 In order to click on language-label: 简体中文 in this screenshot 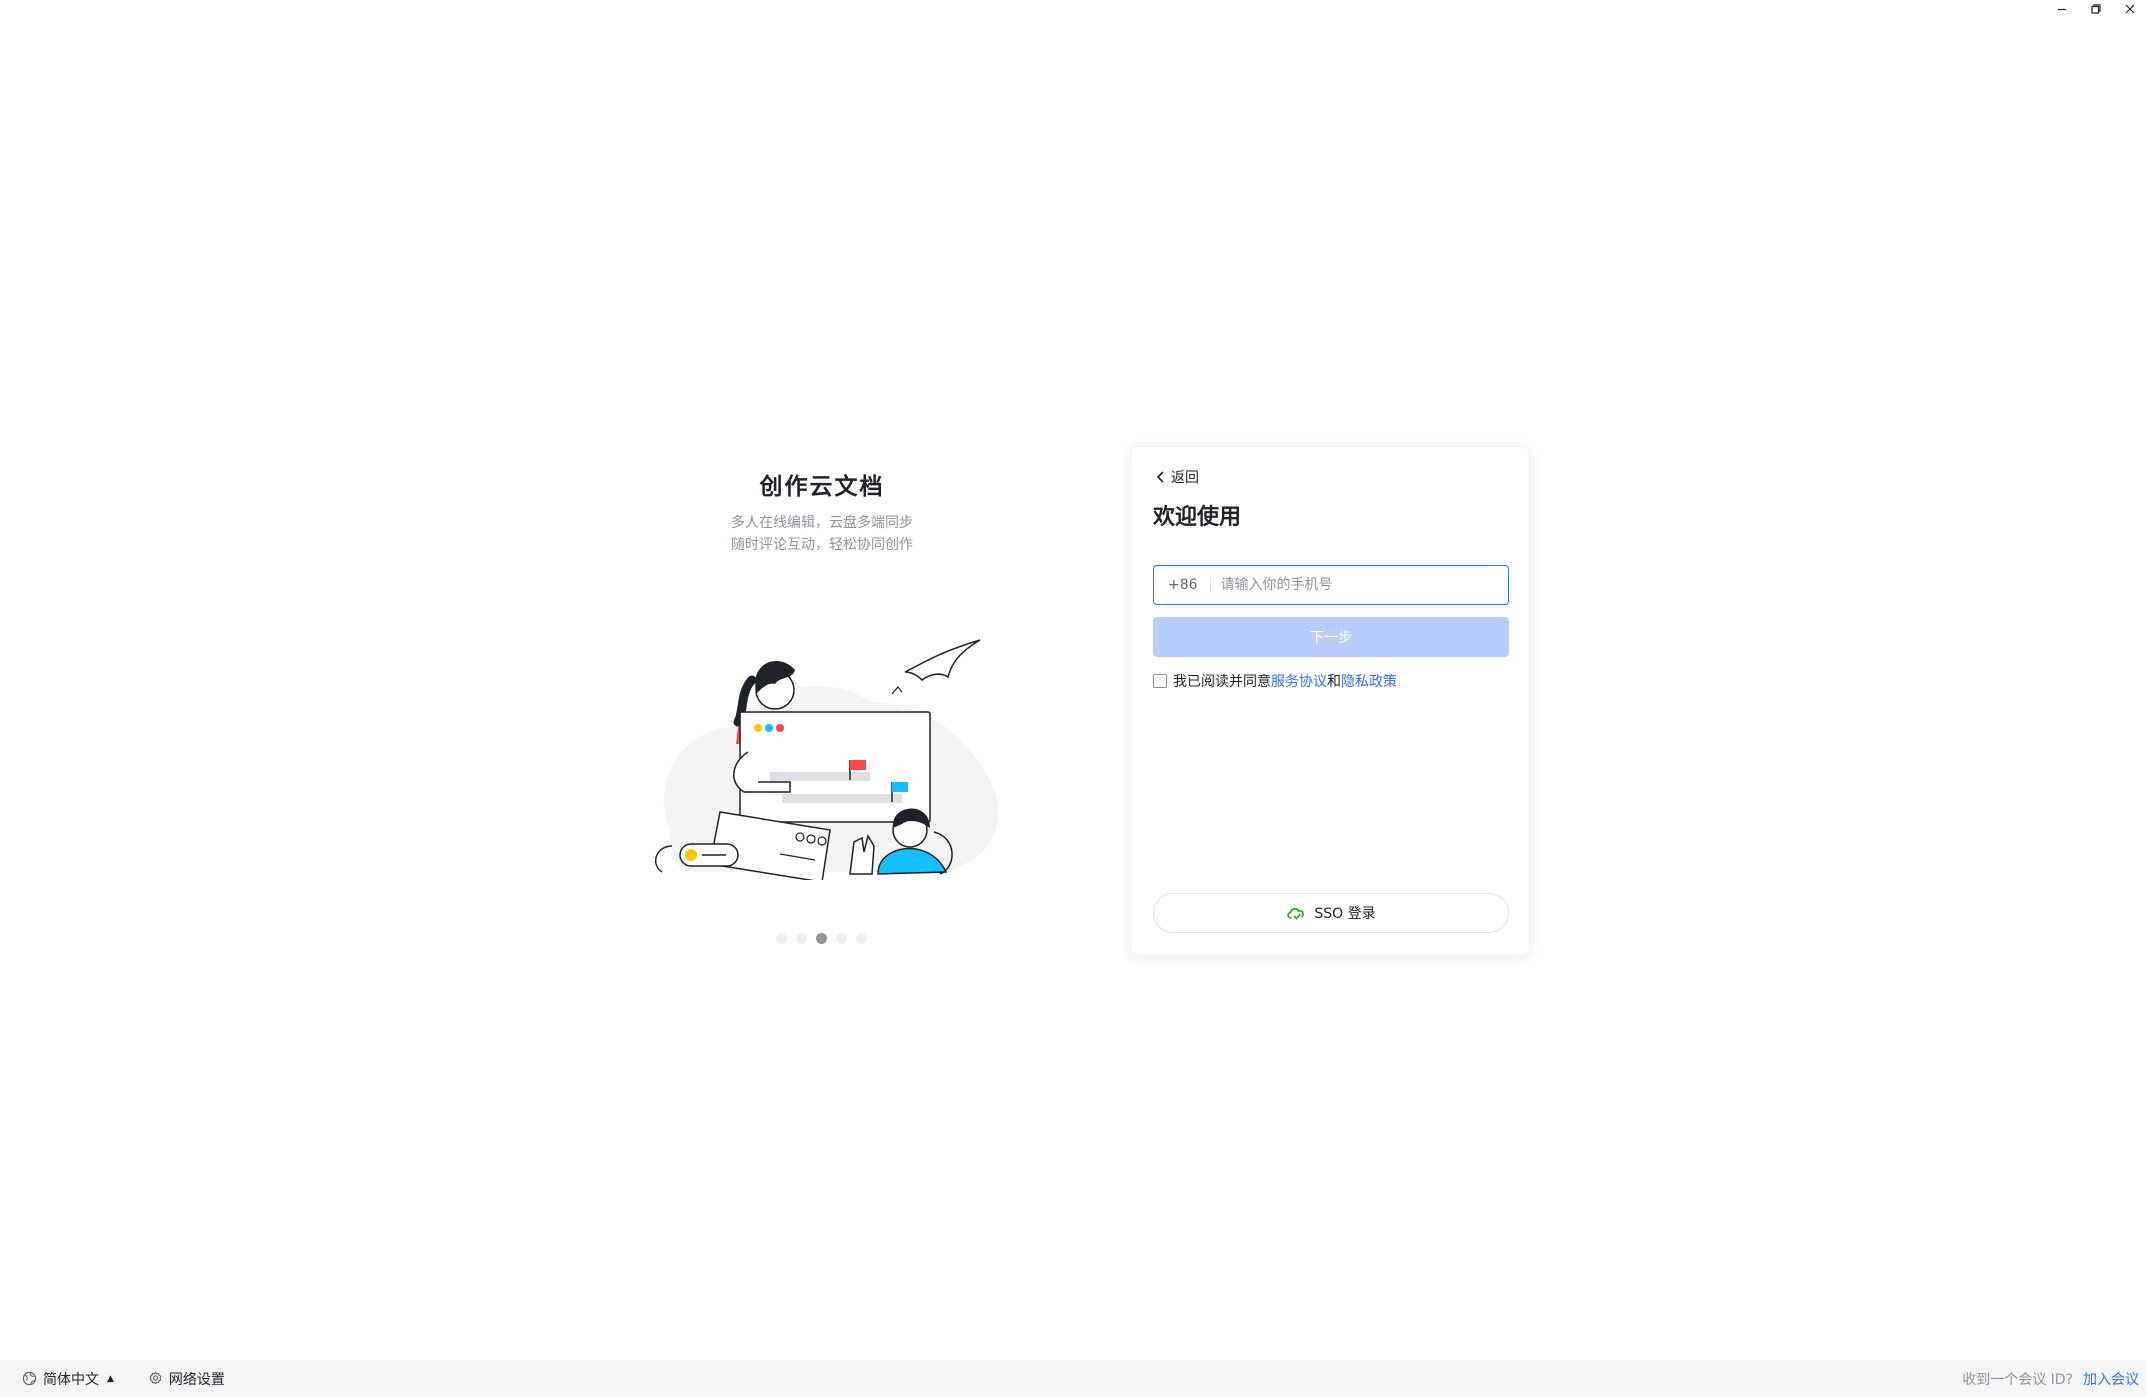, I will do `click(71, 1379)`.